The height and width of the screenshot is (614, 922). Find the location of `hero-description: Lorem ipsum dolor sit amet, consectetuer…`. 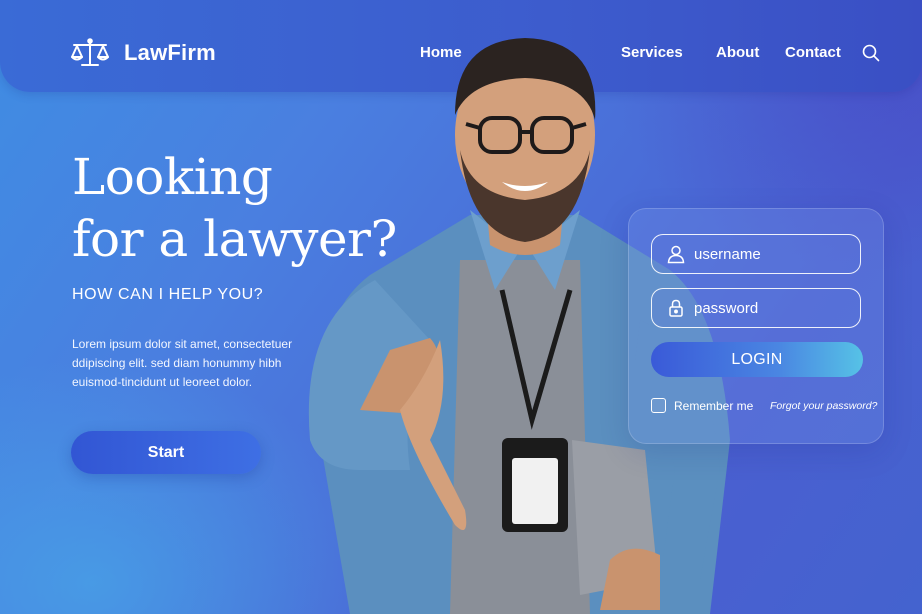

hero-description: Lorem ipsum dolor sit amet, consectetuer… is located at coordinates (182, 363).